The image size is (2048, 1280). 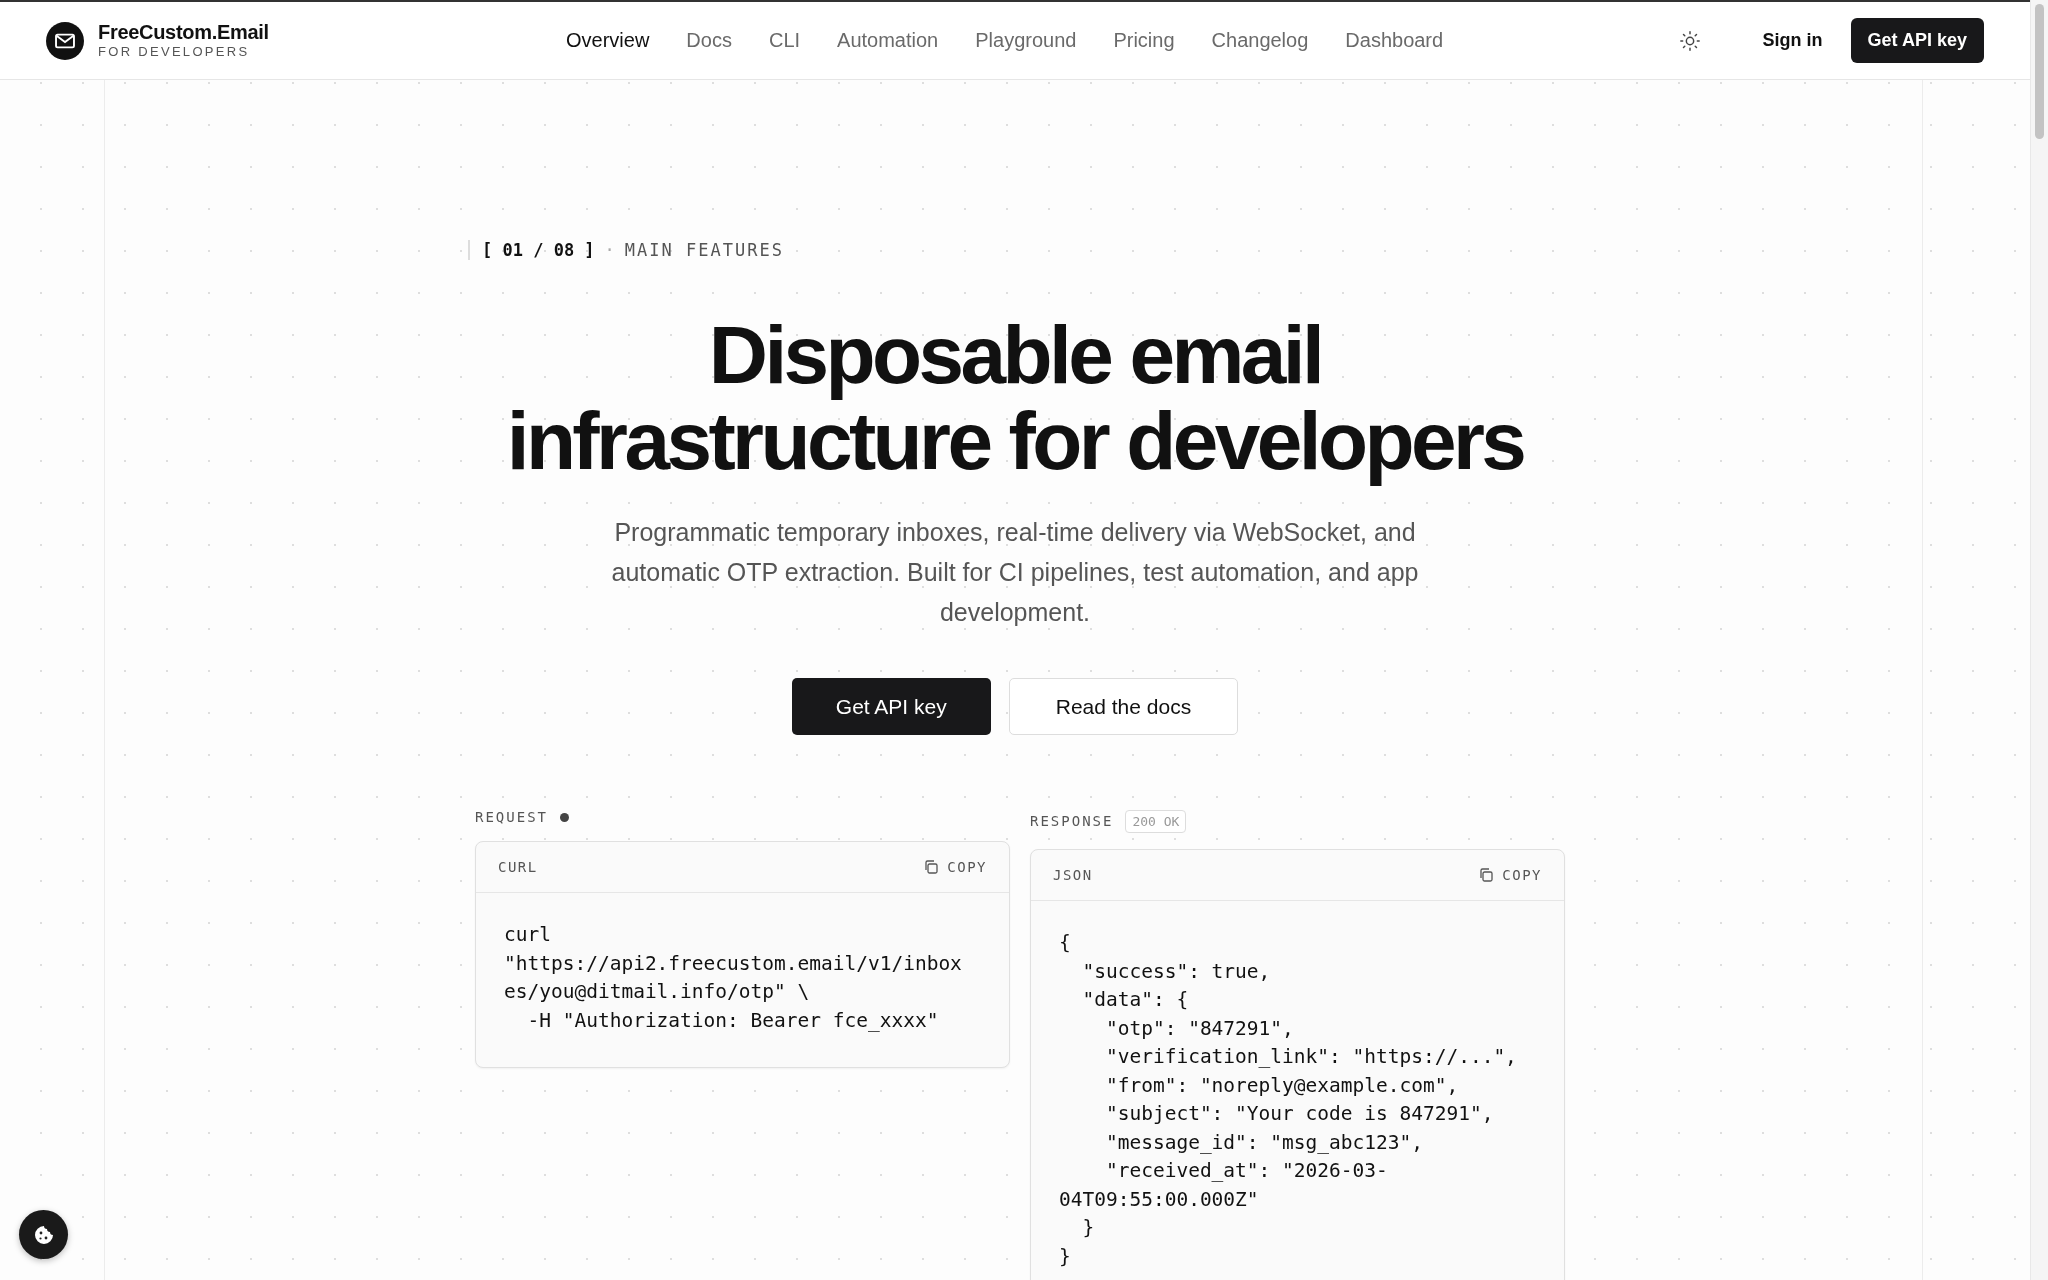 What do you see at coordinates (608, 40) in the screenshot?
I see `nav-link: Overview` at bounding box center [608, 40].